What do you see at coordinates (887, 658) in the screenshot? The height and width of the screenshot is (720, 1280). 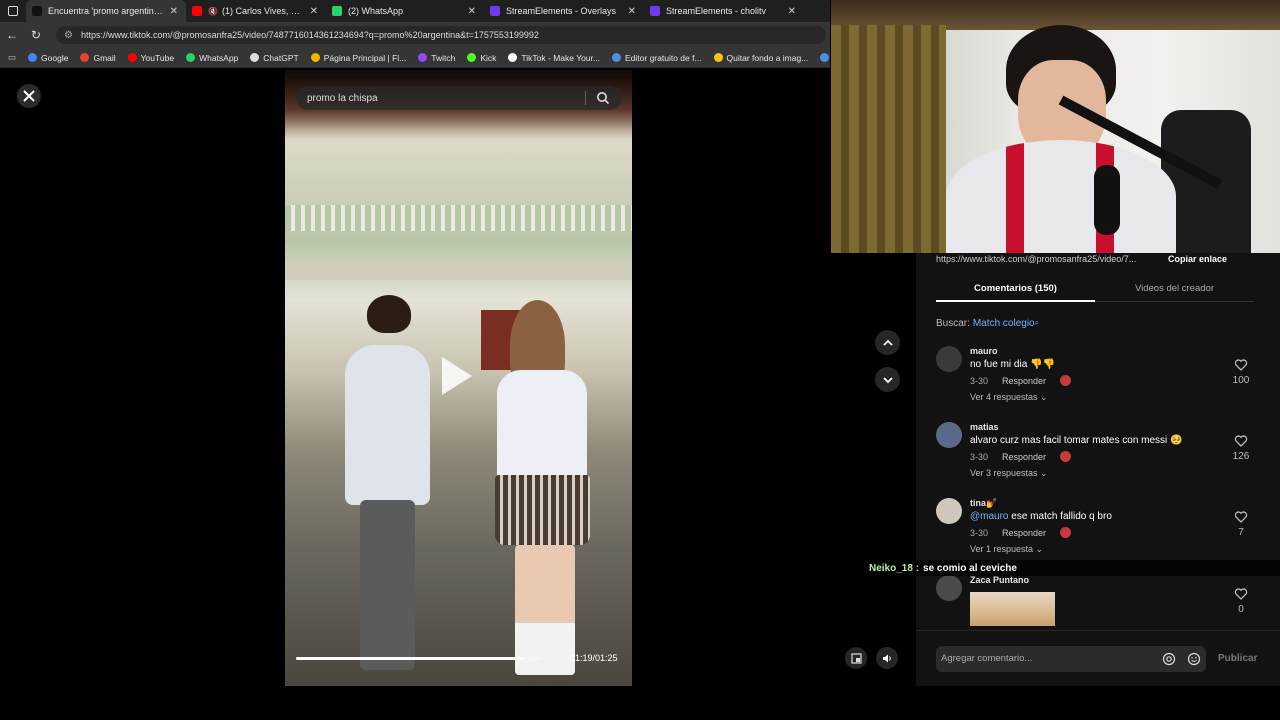 I see `volume-button` at bounding box center [887, 658].